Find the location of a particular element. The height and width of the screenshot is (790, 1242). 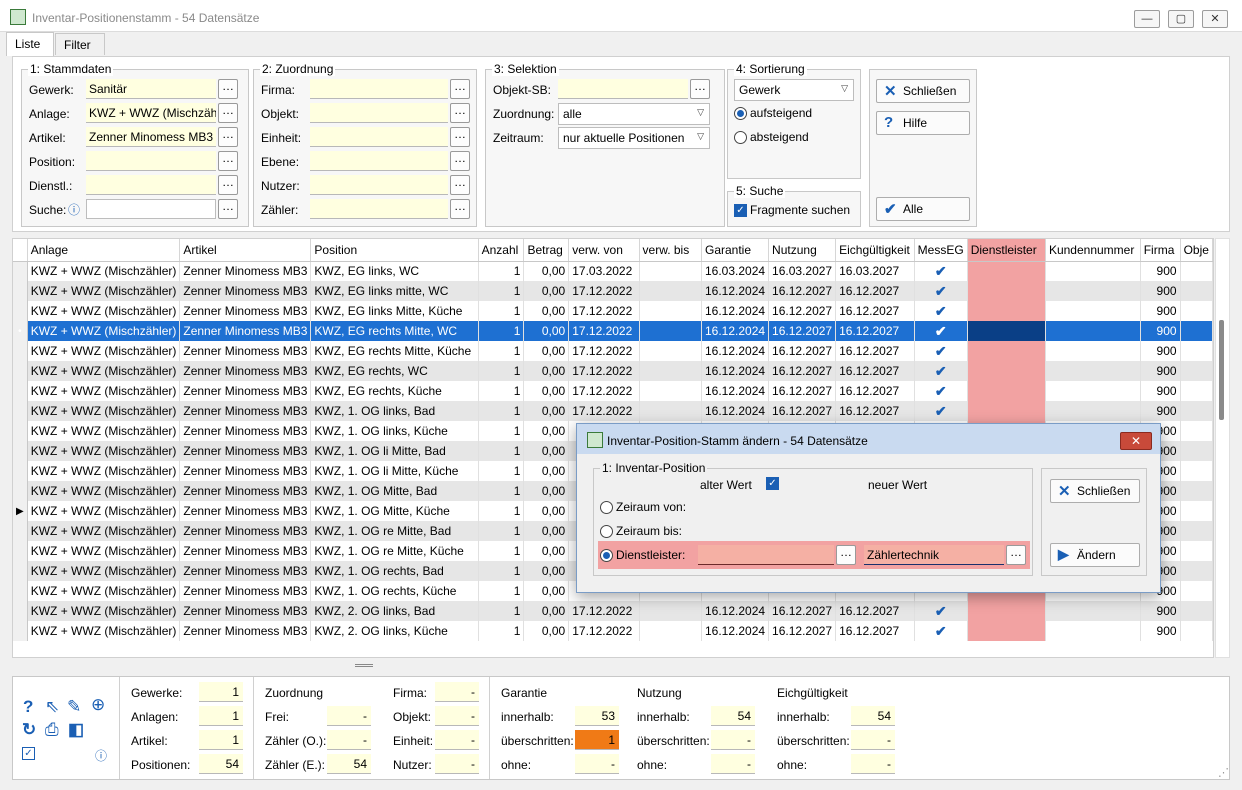

tab-liste: Liste is located at coordinates (30, 44).